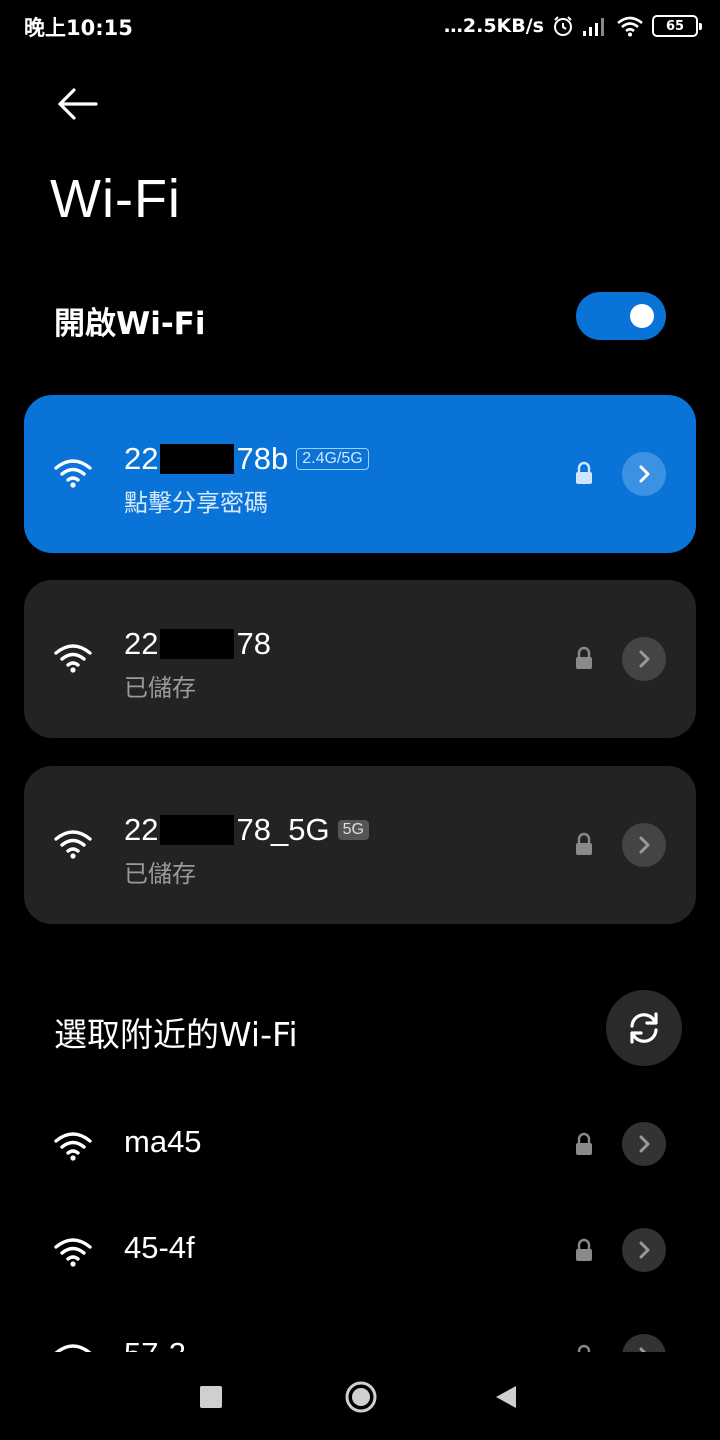  Describe the element at coordinates (368, 1028) in the screenshot. I see `nearby-networks-header: 選取附近的Wi-Fi` at that location.